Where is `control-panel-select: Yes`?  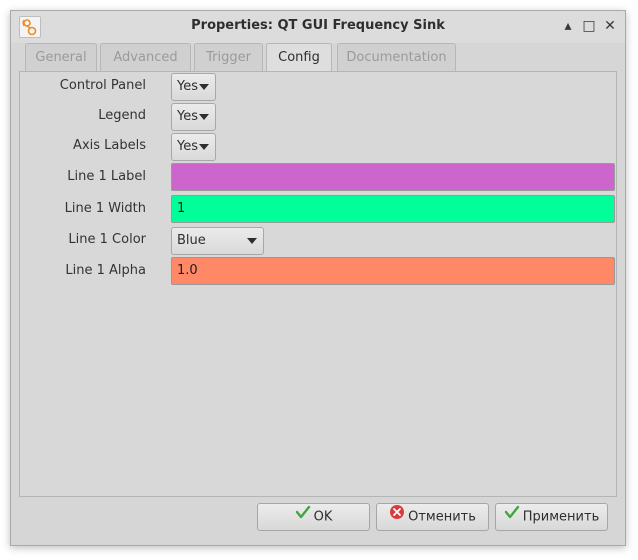 control-panel-select: Yes is located at coordinates (193, 87).